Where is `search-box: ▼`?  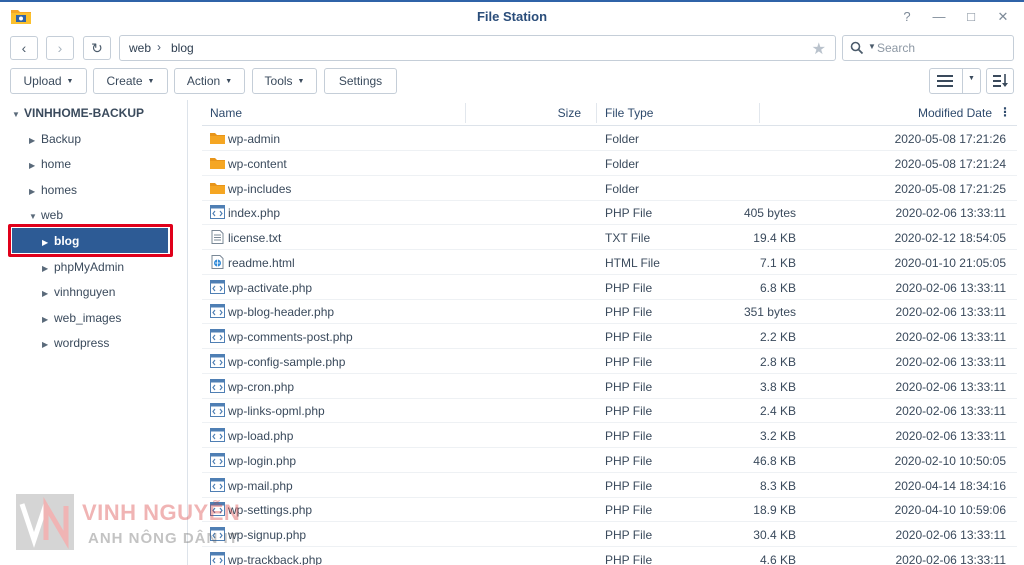
search-box: ▼ is located at coordinates (928, 48).